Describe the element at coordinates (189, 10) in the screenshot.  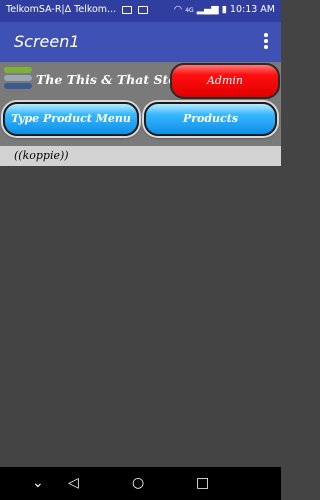
I see `network-label: 4G` at that location.